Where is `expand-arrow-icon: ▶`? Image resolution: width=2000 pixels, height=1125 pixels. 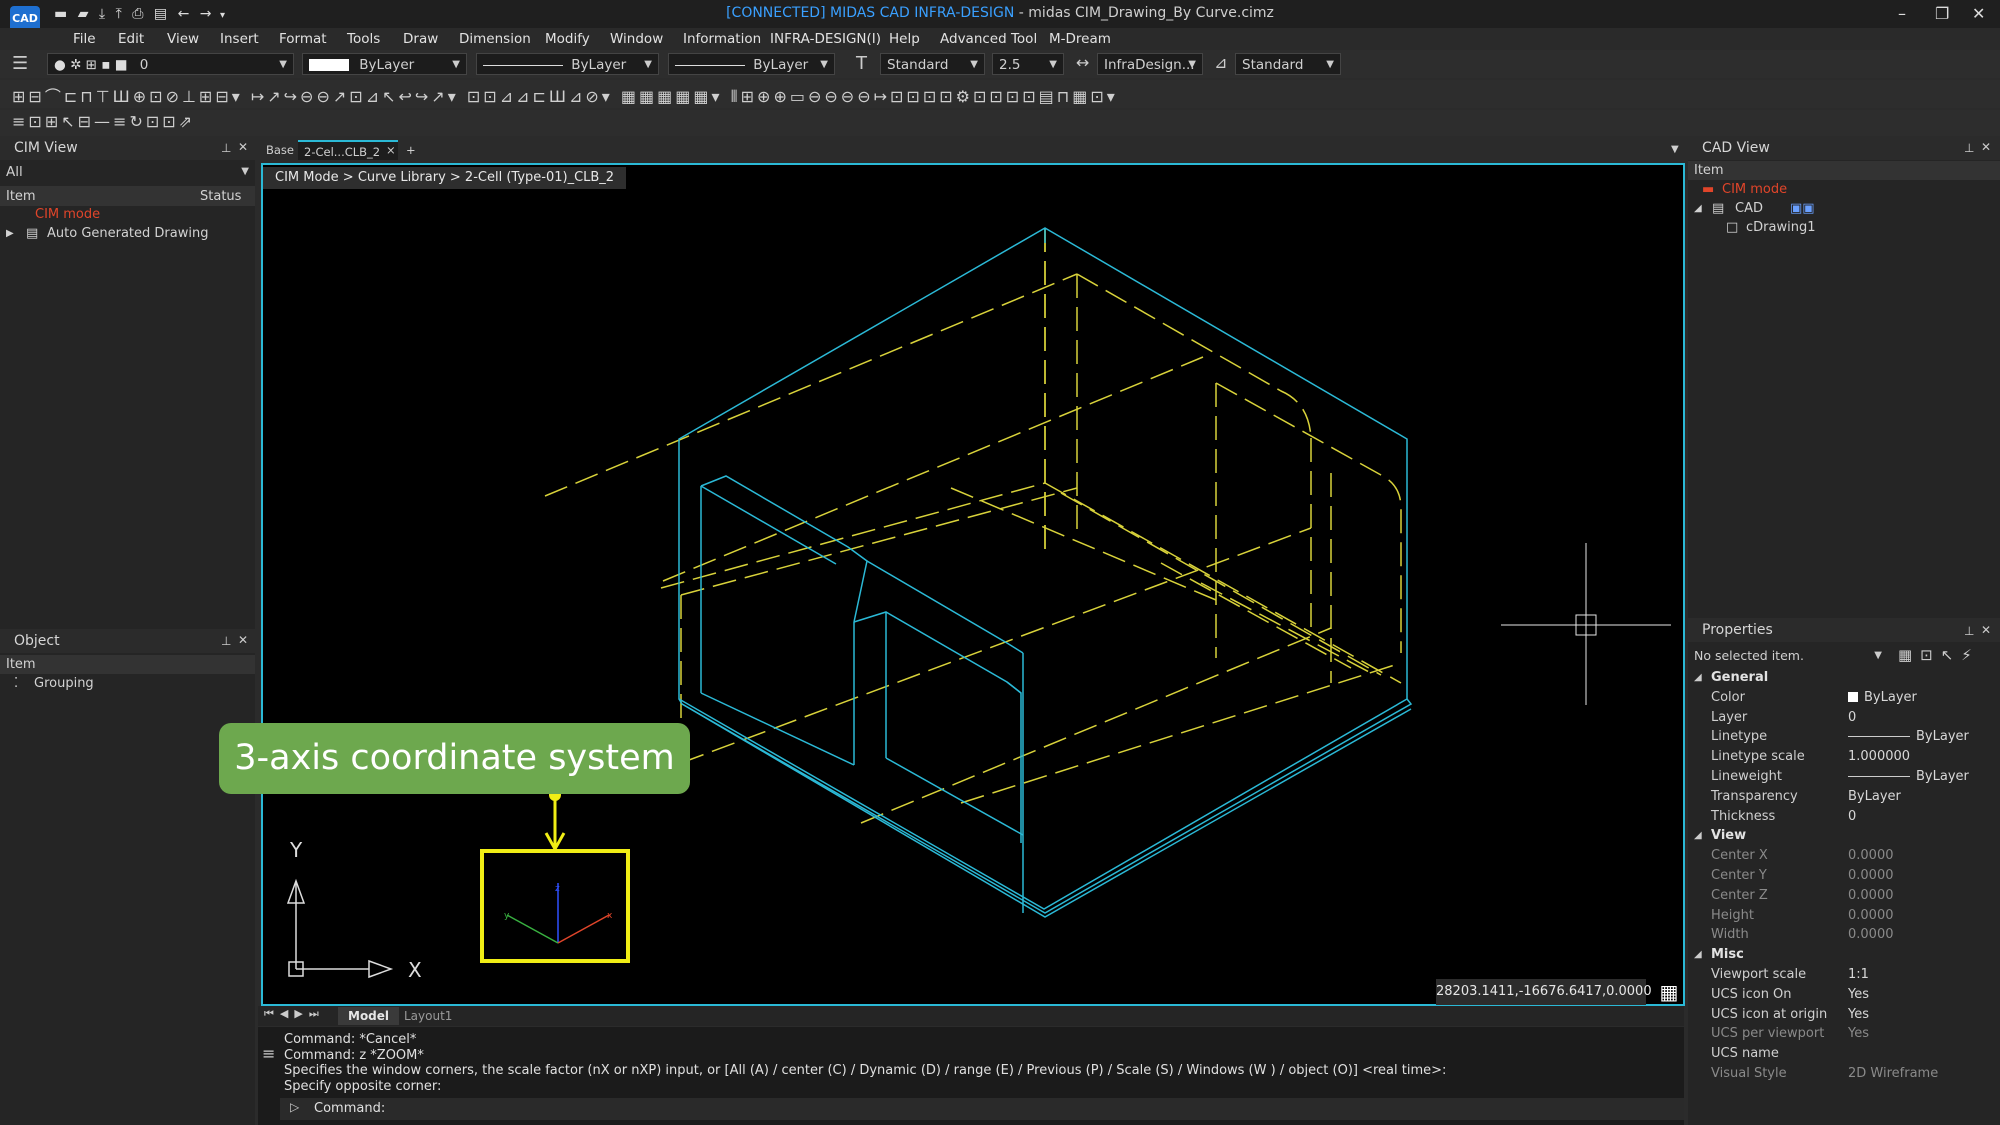
expand-arrow-icon: ▶ is located at coordinates (10, 233).